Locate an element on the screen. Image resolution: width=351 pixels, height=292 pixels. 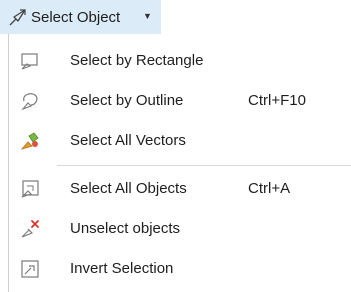
select-all-objects-icon is located at coordinates (30, 189).